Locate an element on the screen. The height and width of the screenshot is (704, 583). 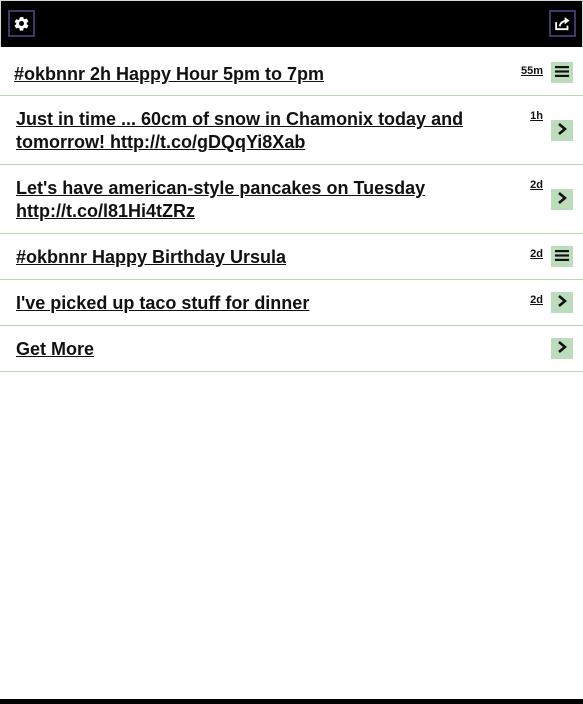
bottom-bar is located at coordinates (291, 701).